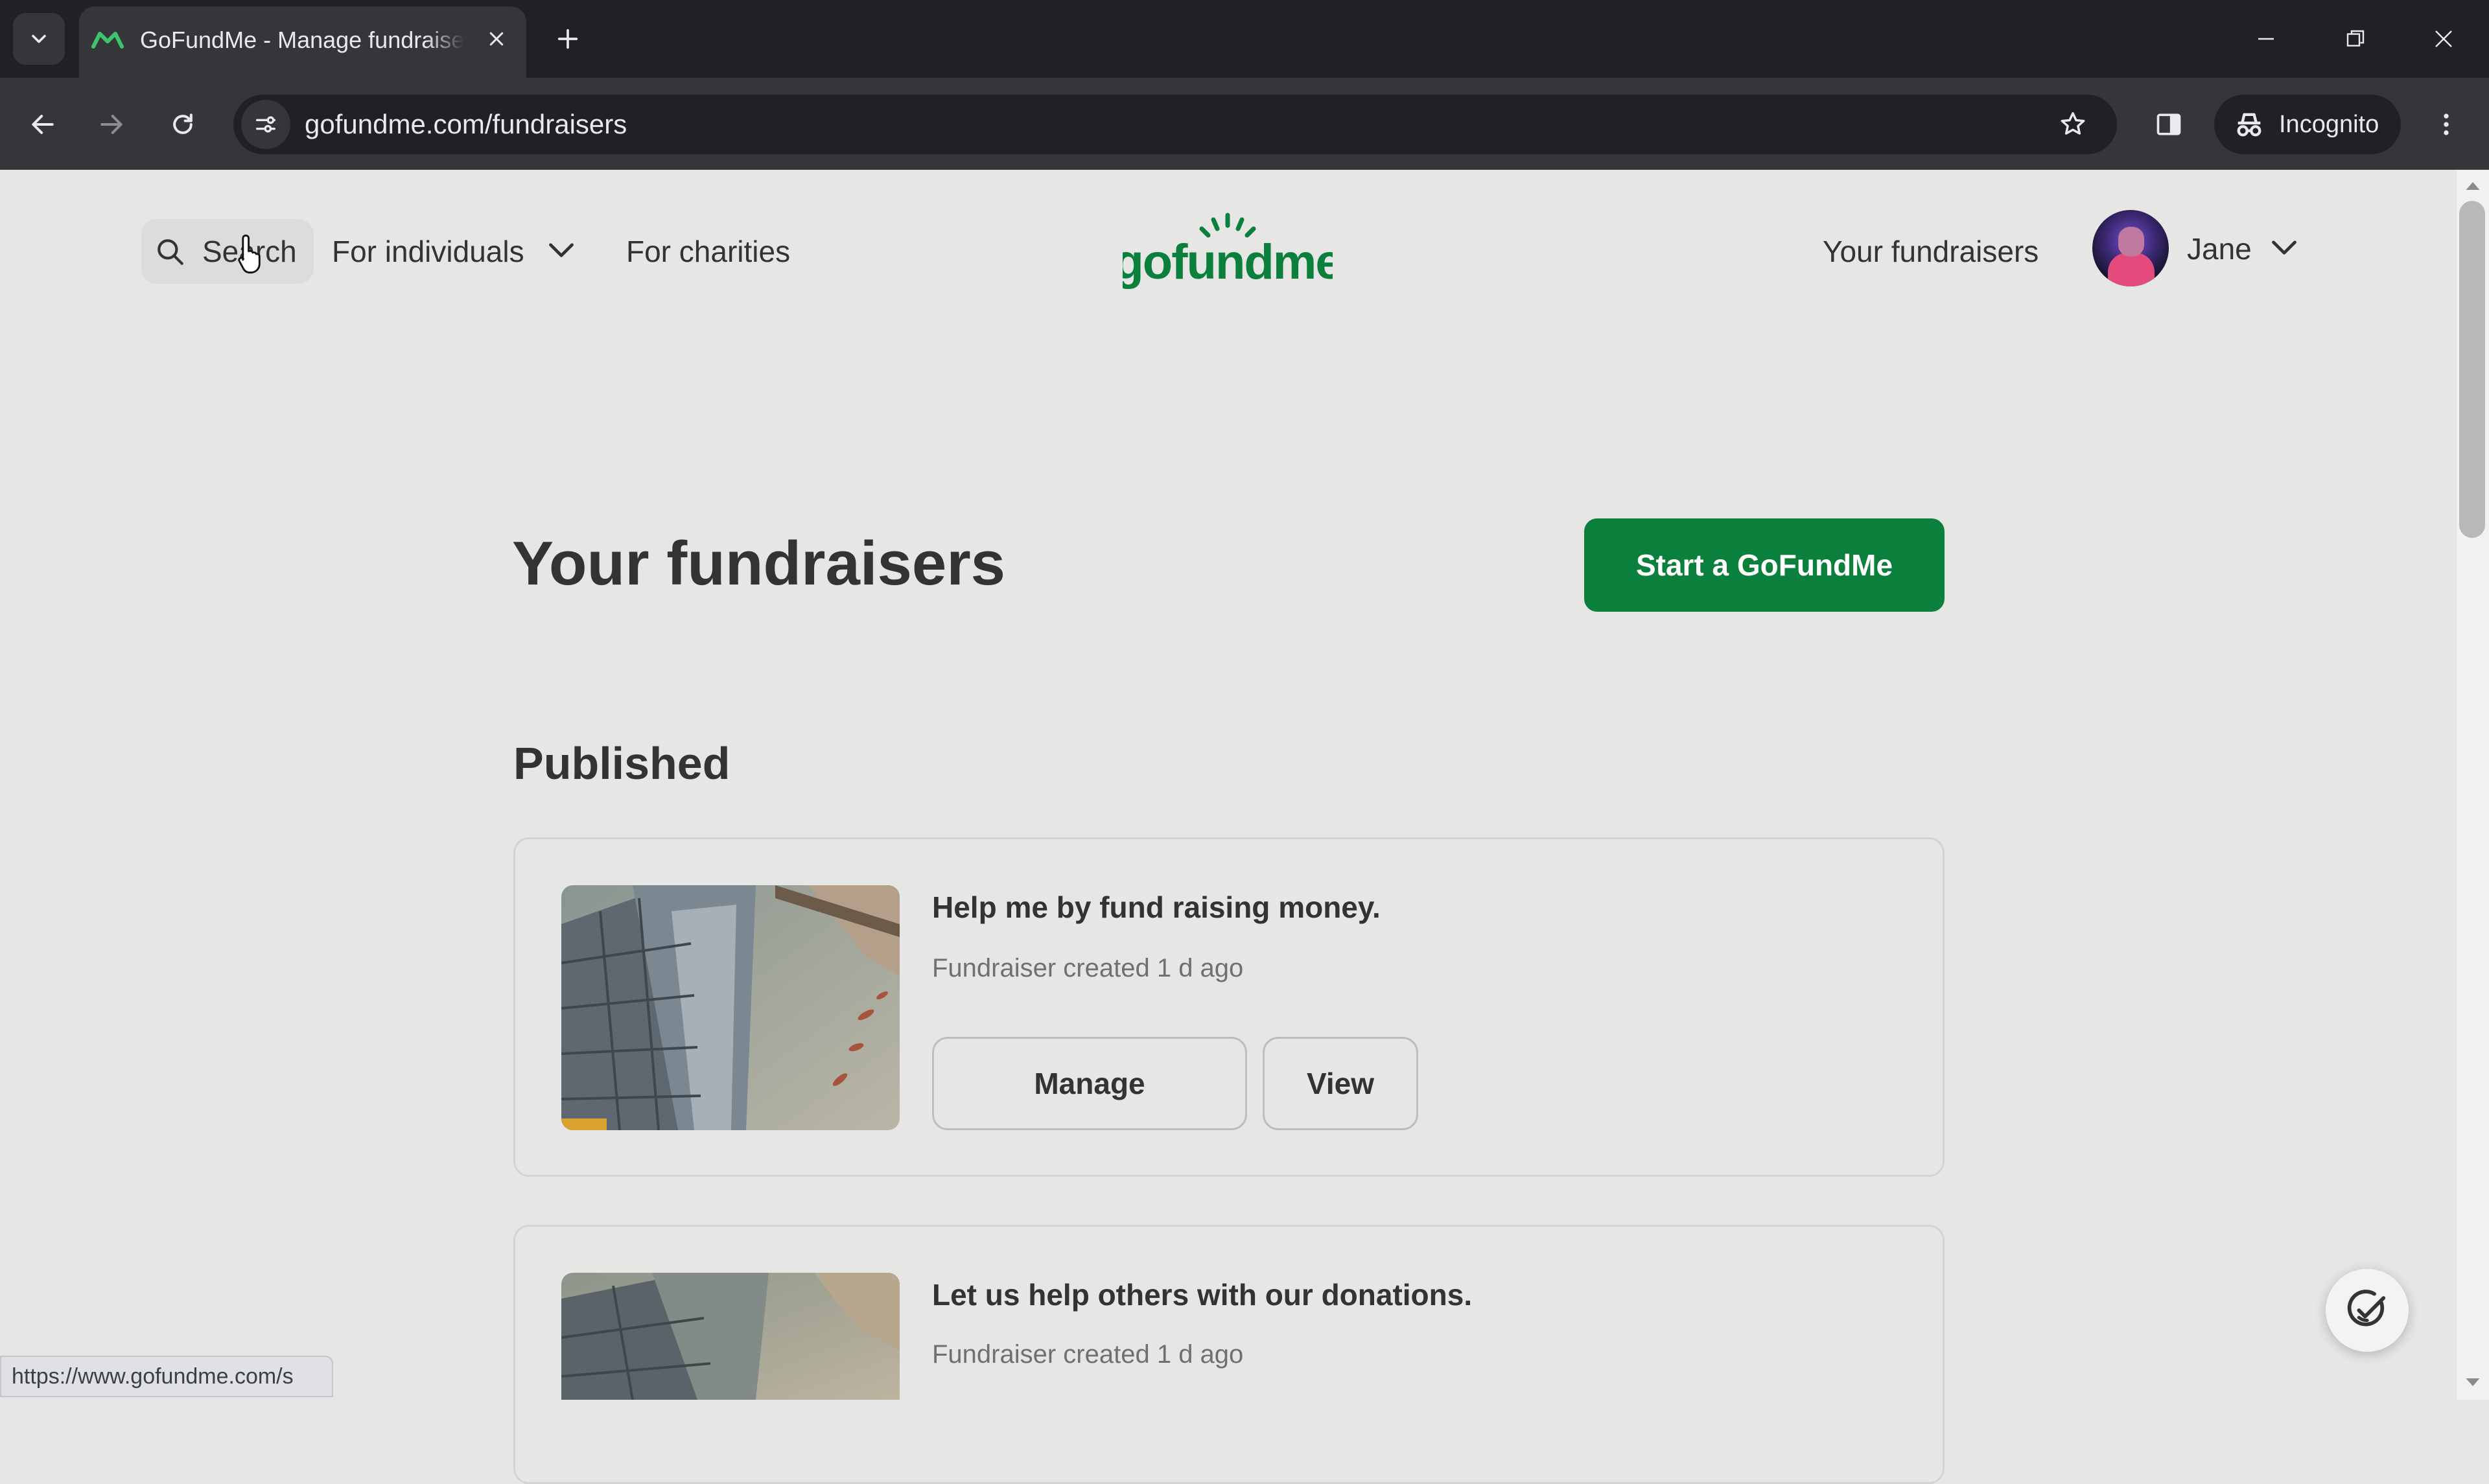 This screenshot has height=1484, width=2489. I want to click on start-gofundme-button: Start a GoFundMe, so click(1764, 565).